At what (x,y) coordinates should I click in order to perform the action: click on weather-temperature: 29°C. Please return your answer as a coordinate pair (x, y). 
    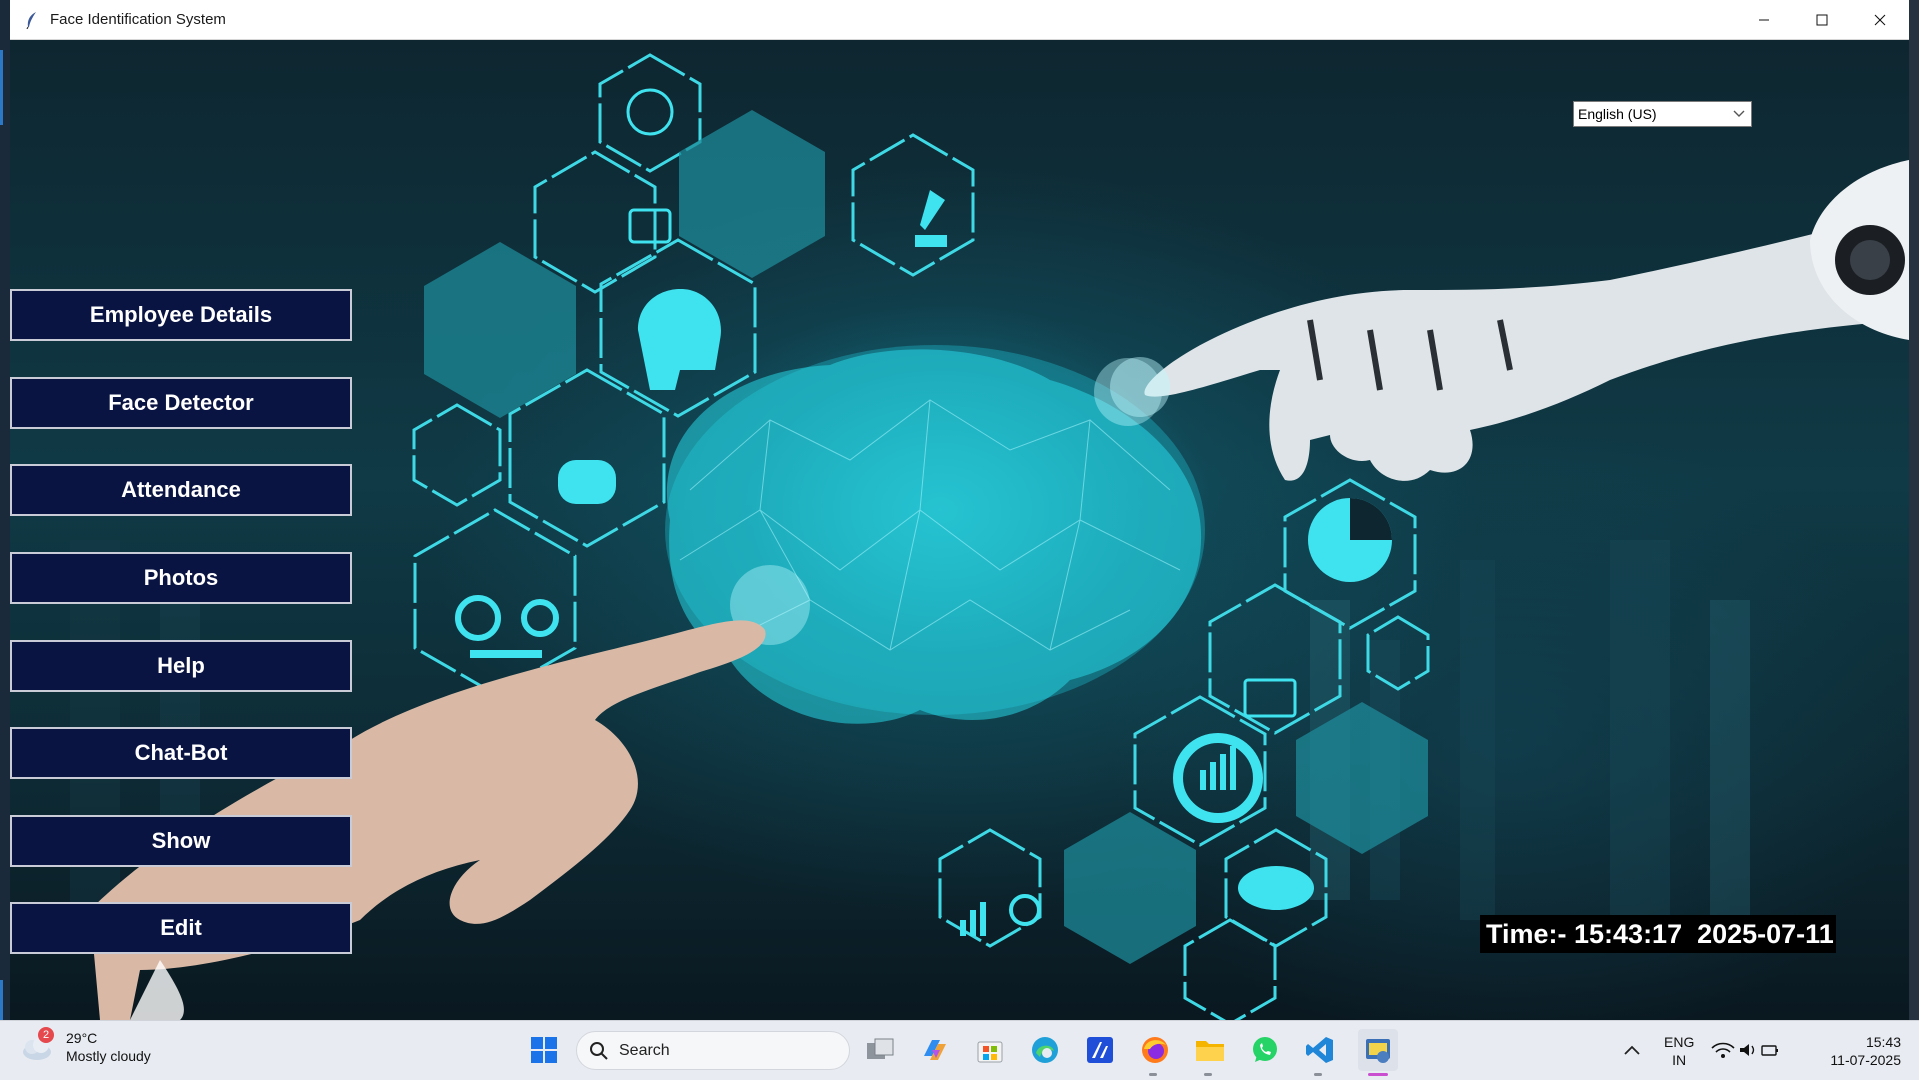
    Looking at the image, I should click on (82, 1038).